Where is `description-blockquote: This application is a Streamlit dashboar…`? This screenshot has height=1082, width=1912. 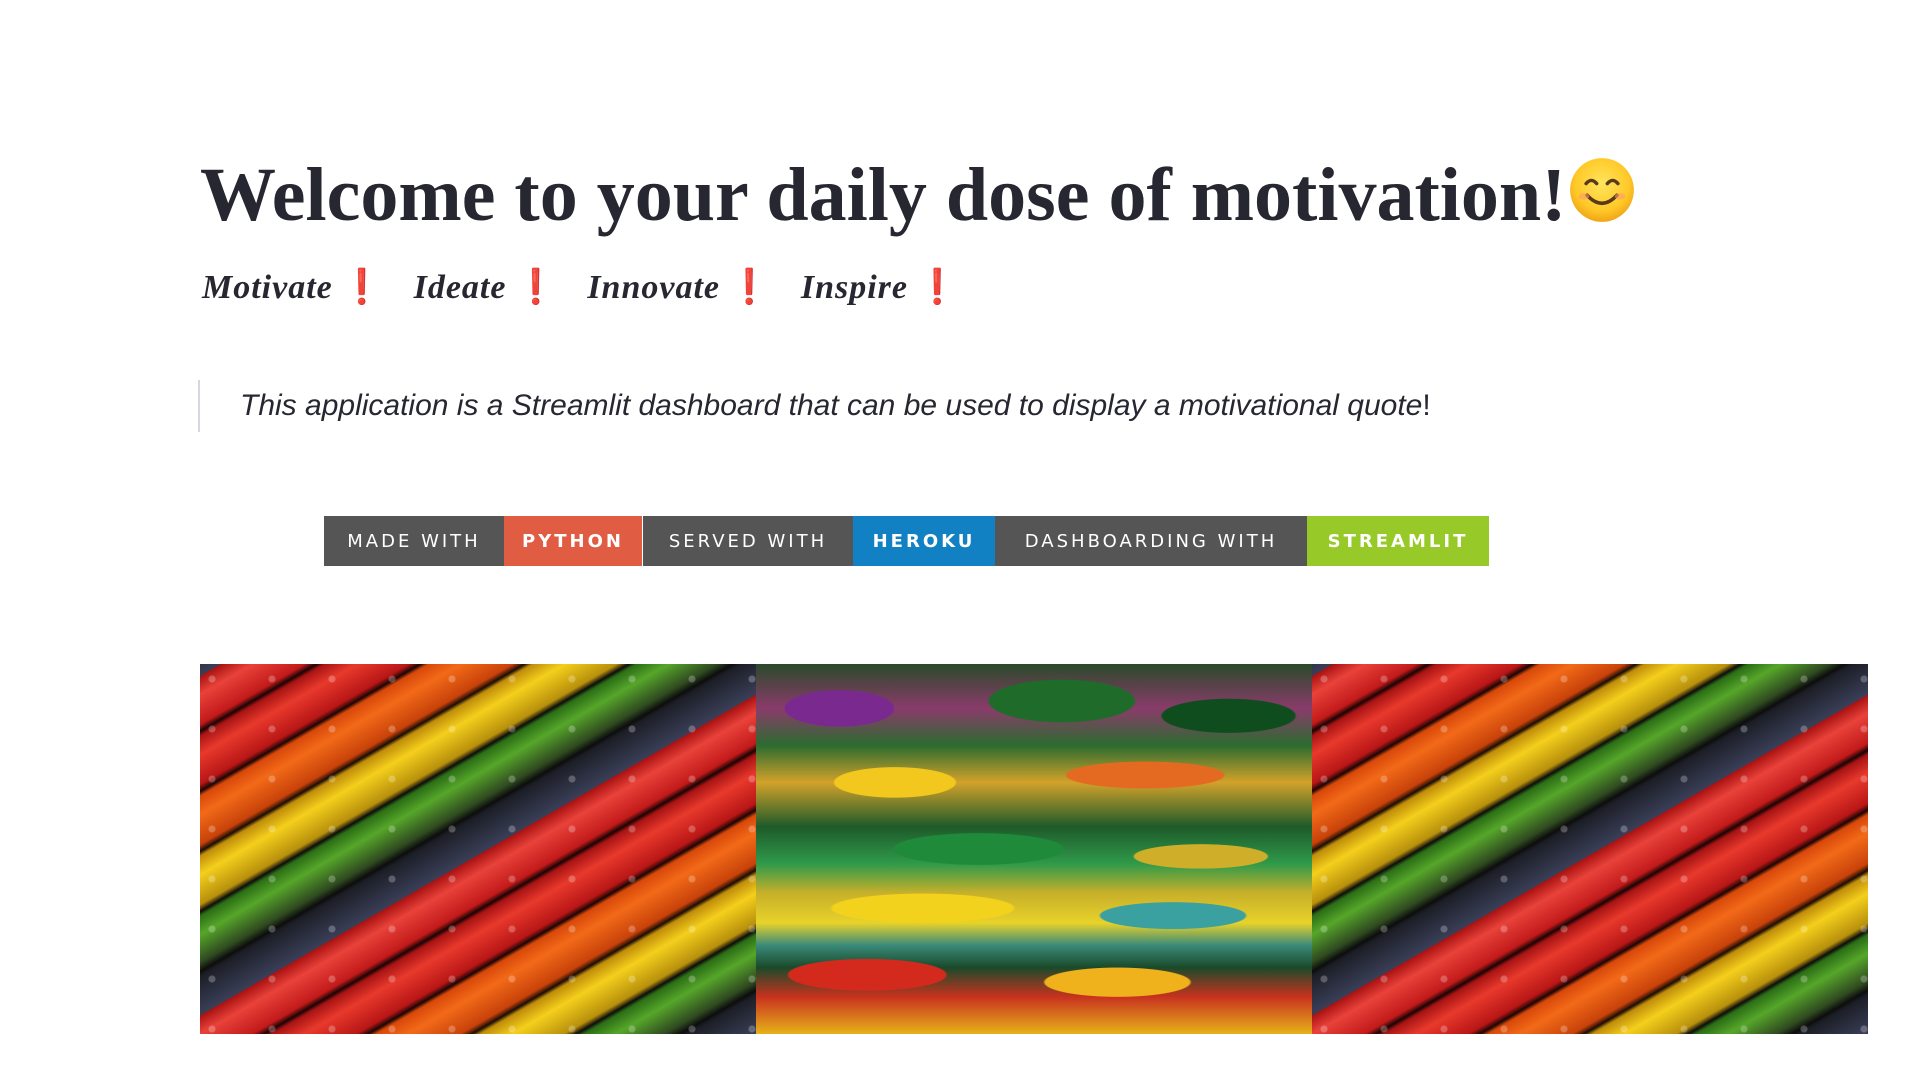 description-blockquote: This application is a Streamlit dashboar… is located at coordinates (814, 406).